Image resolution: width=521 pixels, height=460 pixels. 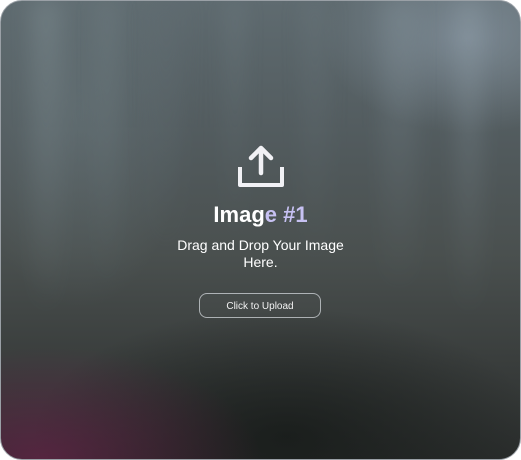 What do you see at coordinates (260, 305) in the screenshot?
I see `click-to-upload-button: Click to Upload` at bounding box center [260, 305].